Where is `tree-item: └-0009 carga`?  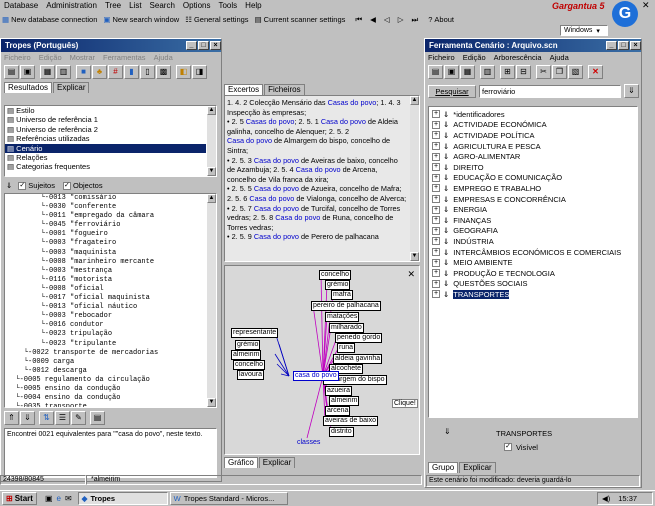 tree-item: └-0009 carga is located at coordinates (111, 362).